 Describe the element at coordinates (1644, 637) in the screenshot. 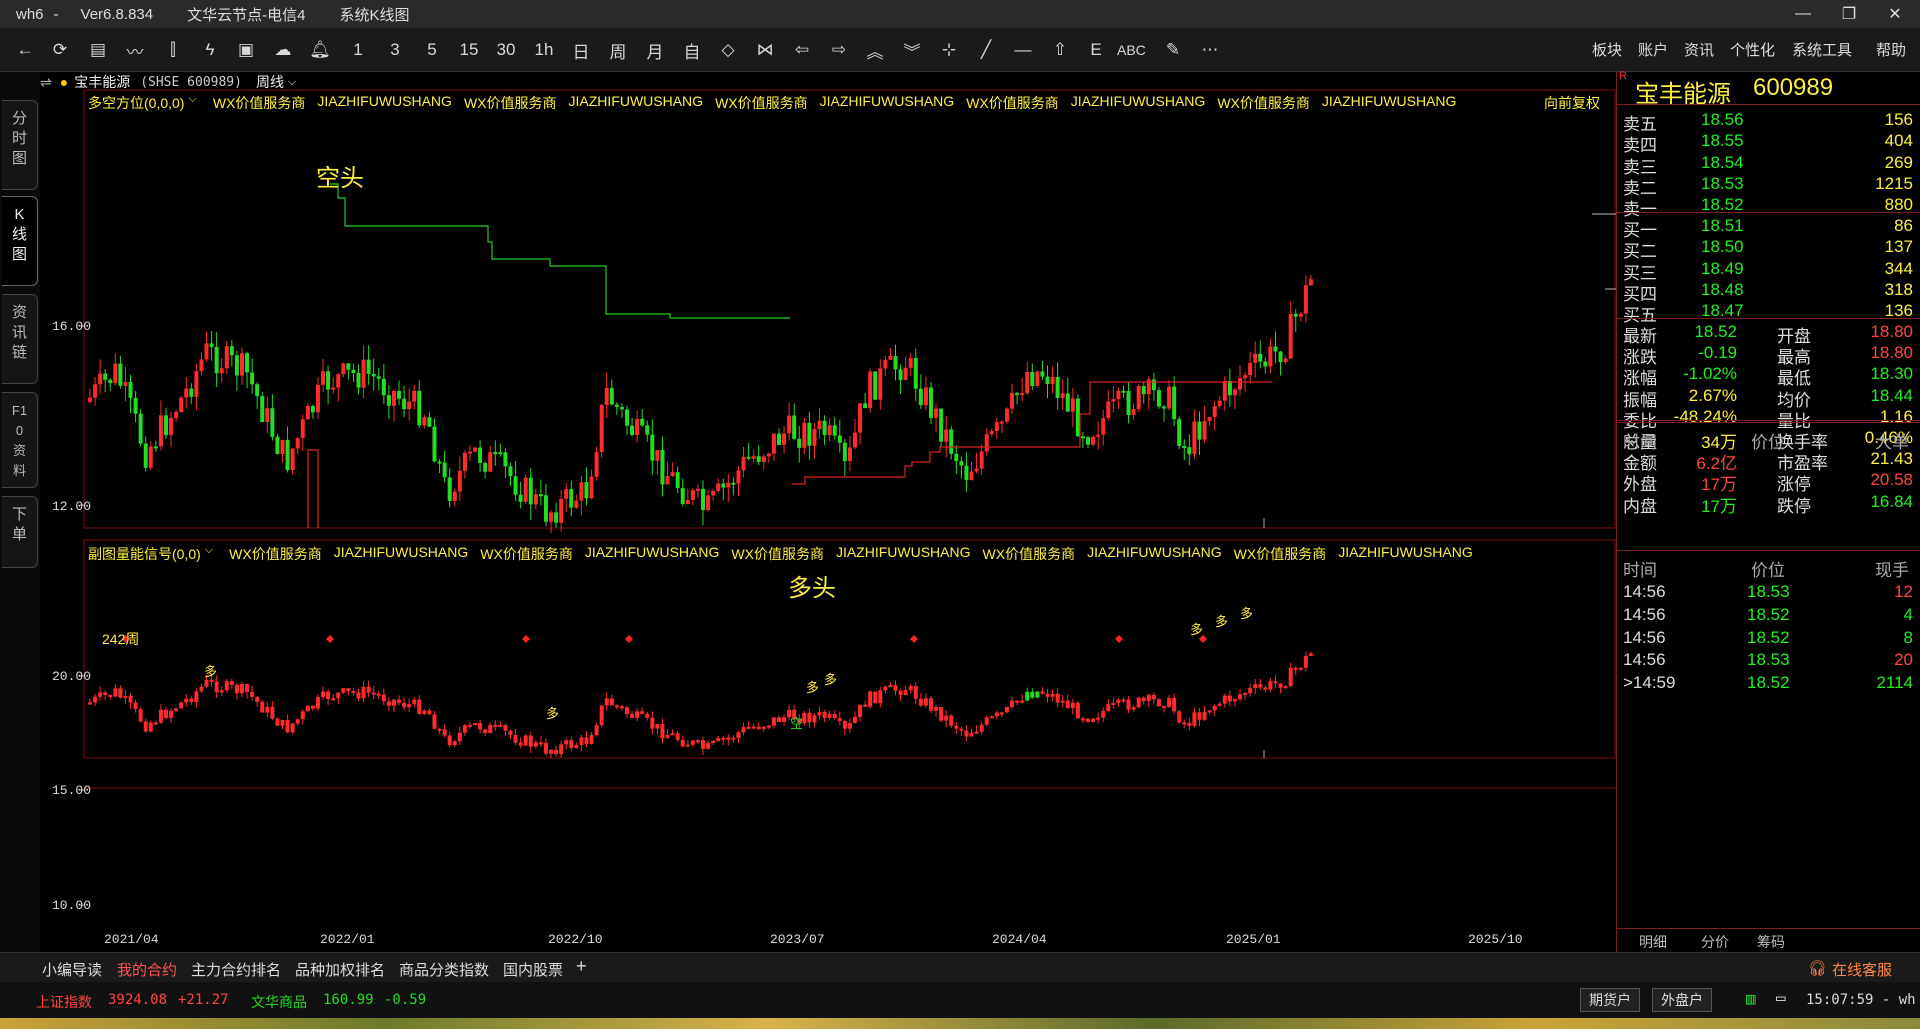

I see `tick-time: 14:56` at that location.